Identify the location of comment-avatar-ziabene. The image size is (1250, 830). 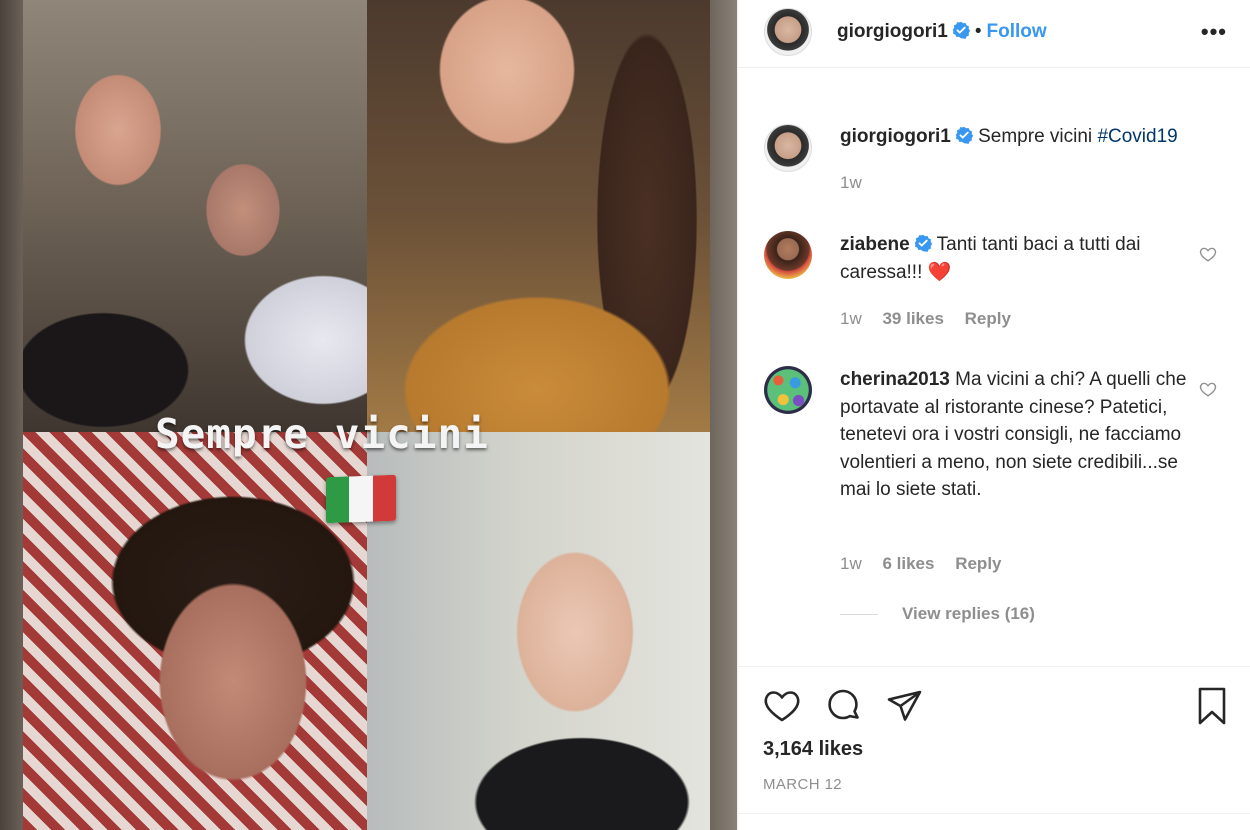
(788, 255).